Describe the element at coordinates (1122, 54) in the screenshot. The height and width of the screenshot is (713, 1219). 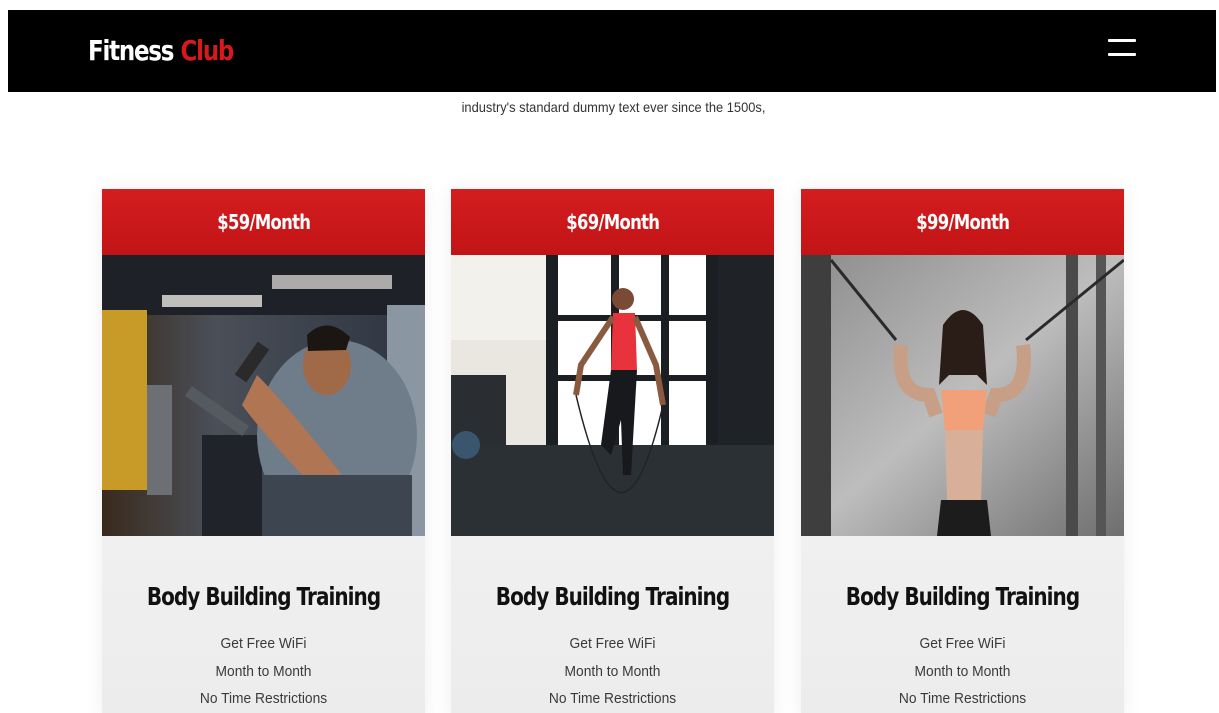
I see `hamburger-line-bottom` at that location.